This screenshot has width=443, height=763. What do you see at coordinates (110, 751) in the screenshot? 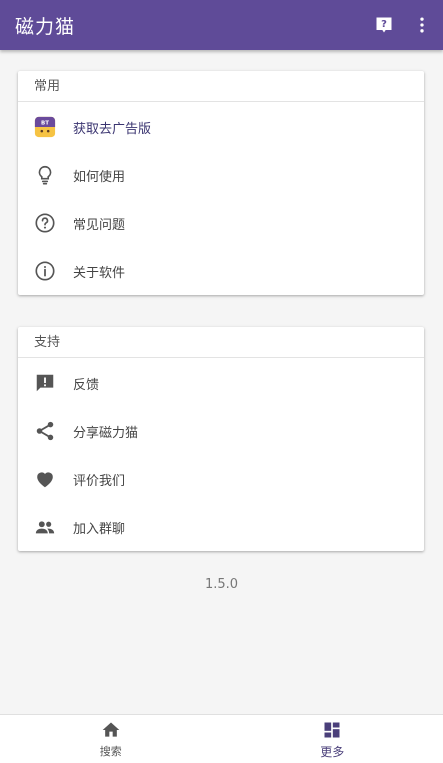
I see `nav-label: 搜索` at bounding box center [110, 751].